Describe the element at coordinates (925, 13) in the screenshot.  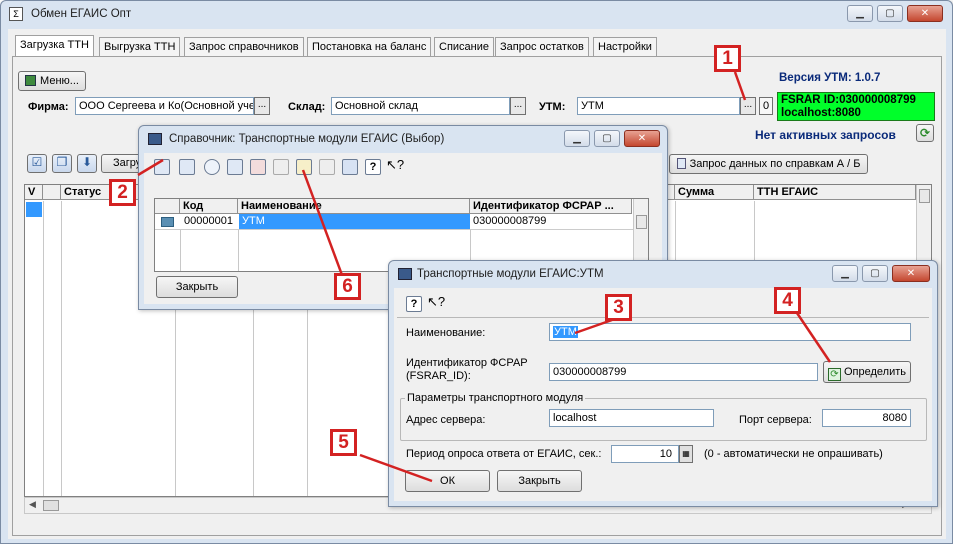
I see `close-button: ✕` at that location.